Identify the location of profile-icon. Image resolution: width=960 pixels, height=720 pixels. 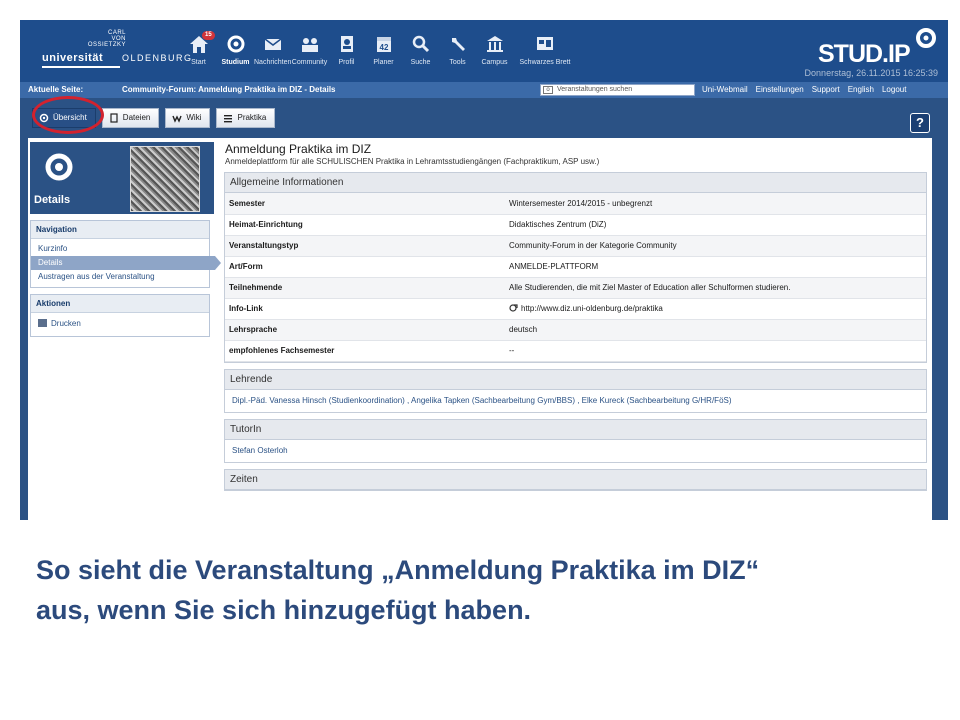
(346, 44).